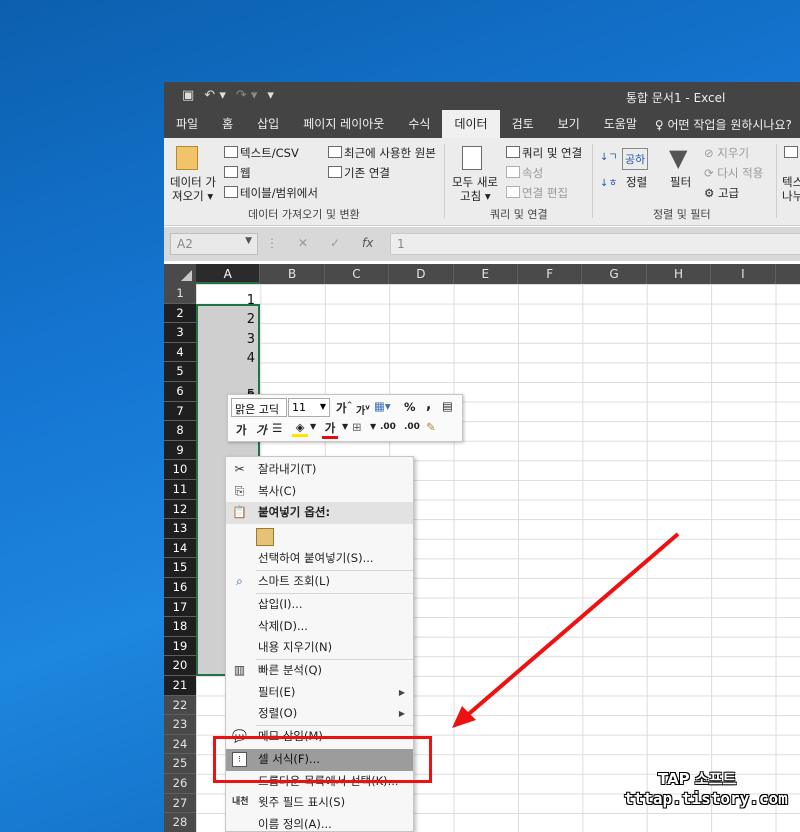 This screenshot has height=832, width=800. Describe the element at coordinates (791, 196) in the screenshot. I see `text-to-columns-button-line2: 나누` at that location.